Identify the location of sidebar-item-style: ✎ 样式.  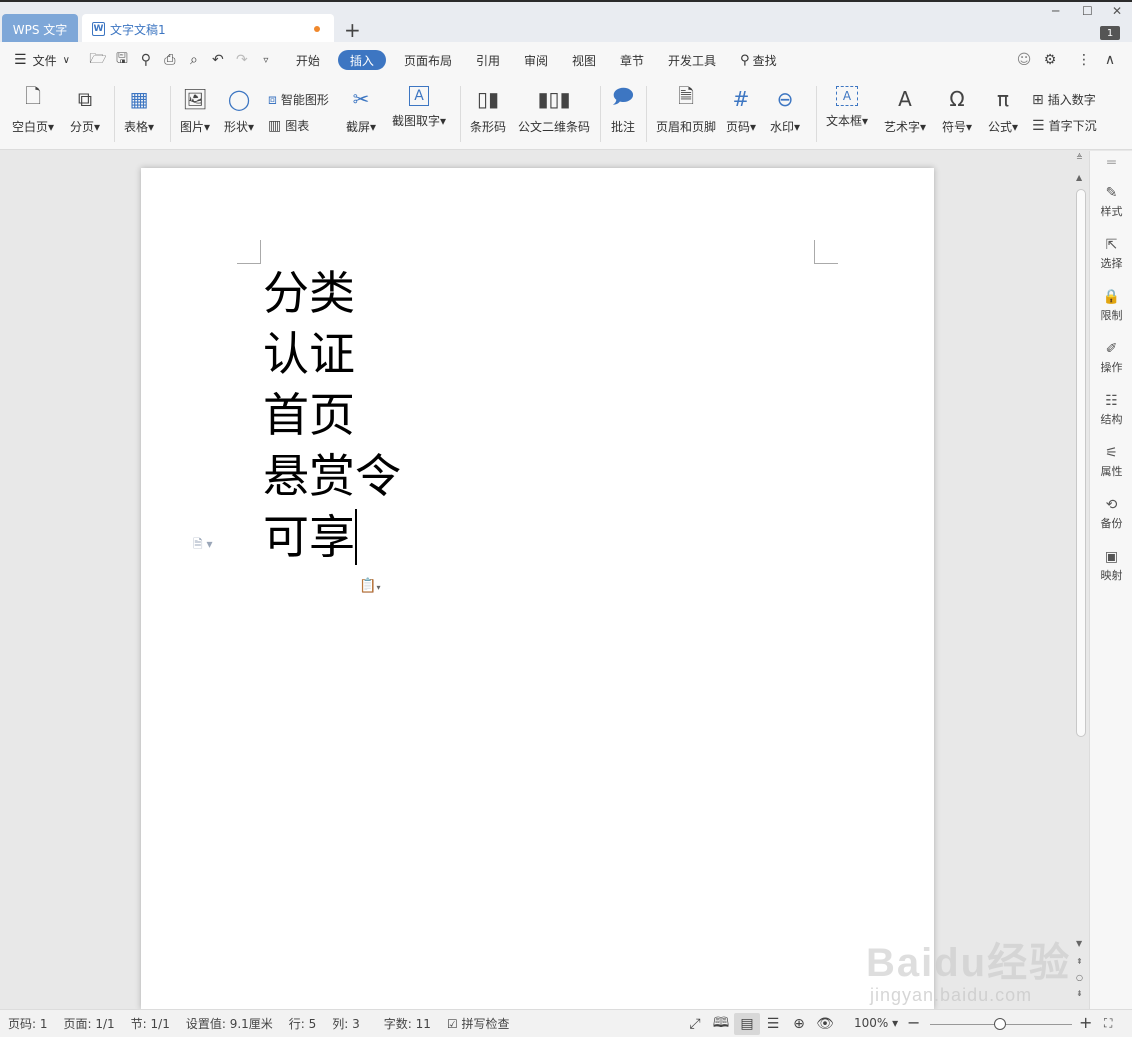
(1111, 202).